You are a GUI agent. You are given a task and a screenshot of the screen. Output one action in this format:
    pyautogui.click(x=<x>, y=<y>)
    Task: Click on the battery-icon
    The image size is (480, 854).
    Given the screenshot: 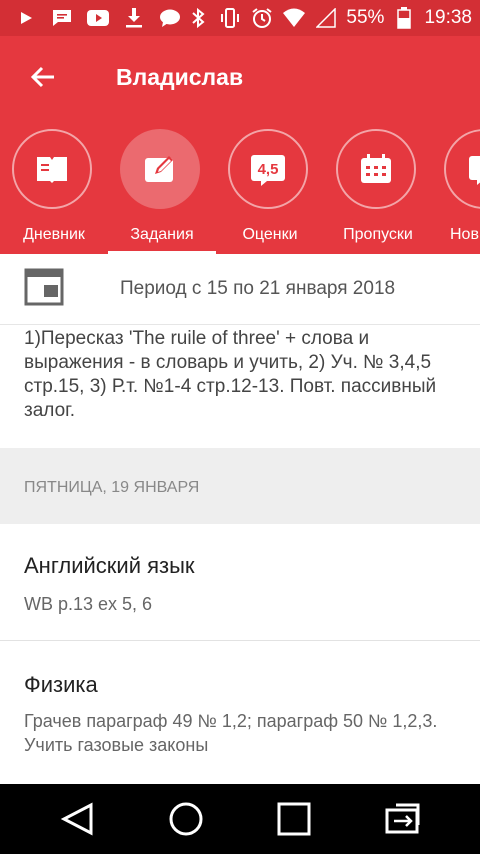 What is the action you would take?
    pyautogui.click(x=404, y=18)
    